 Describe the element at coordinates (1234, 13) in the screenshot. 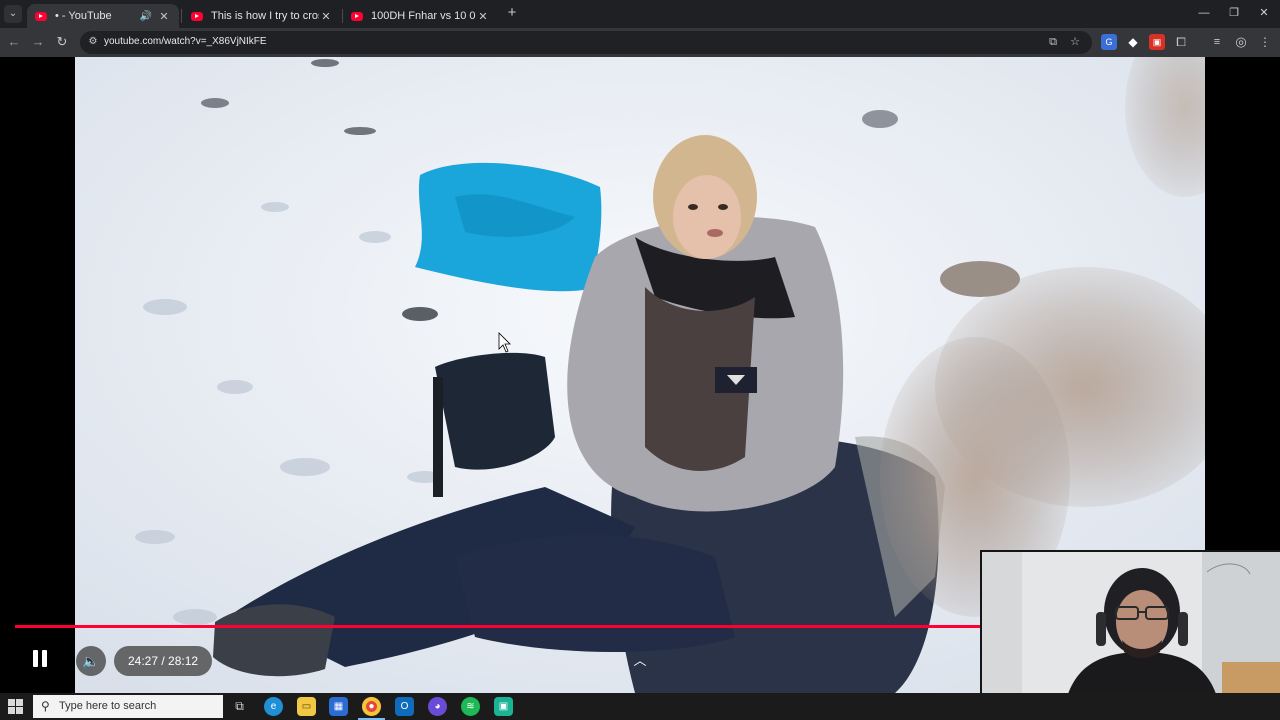

I see `restore-button: ❐` at that location.